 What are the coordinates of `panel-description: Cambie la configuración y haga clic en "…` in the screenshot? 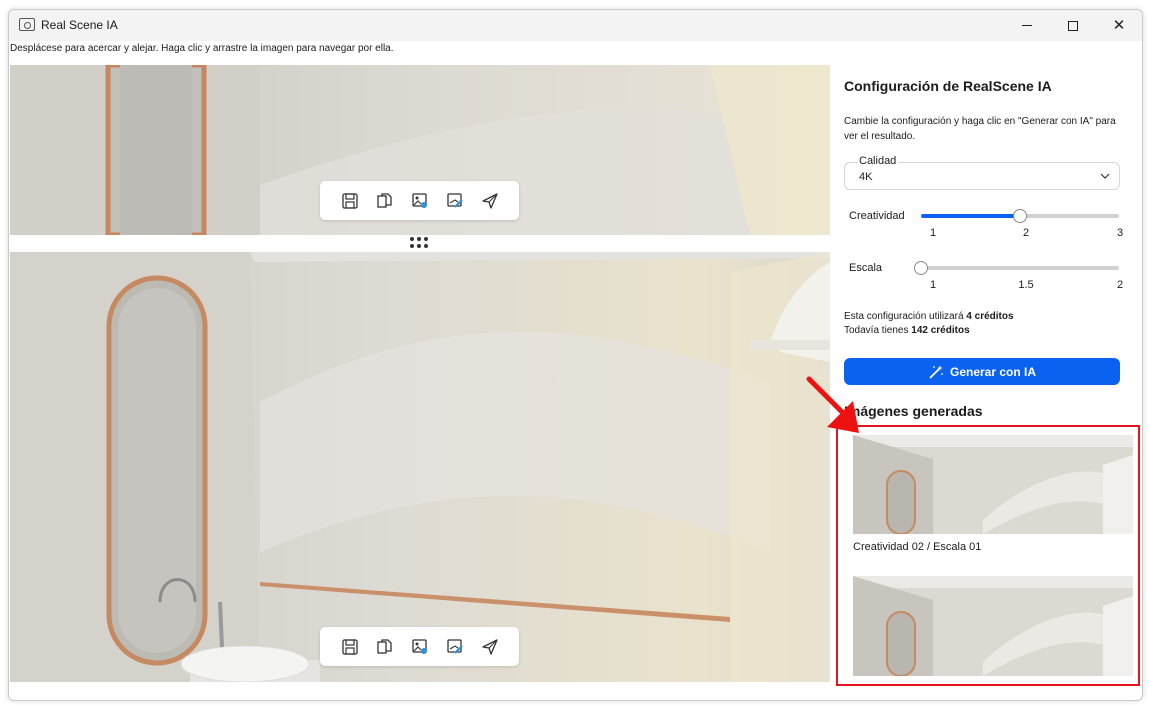 It's located at (980, 129).